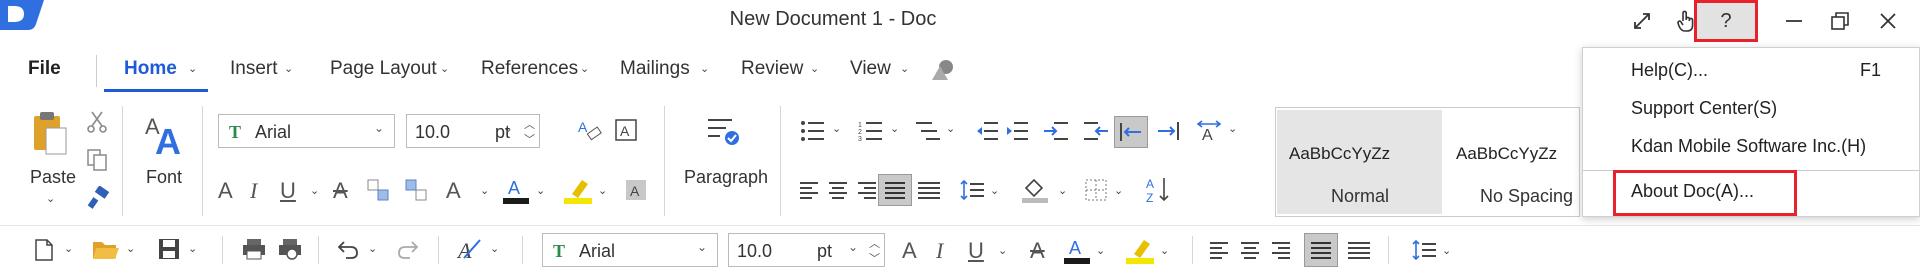 The width and height of the screenshot is (1920, 274). What do you see at coordinates (928, 133) in the screenshot?
I see `multilevel-list-icon` at bounding box center [928, 133].